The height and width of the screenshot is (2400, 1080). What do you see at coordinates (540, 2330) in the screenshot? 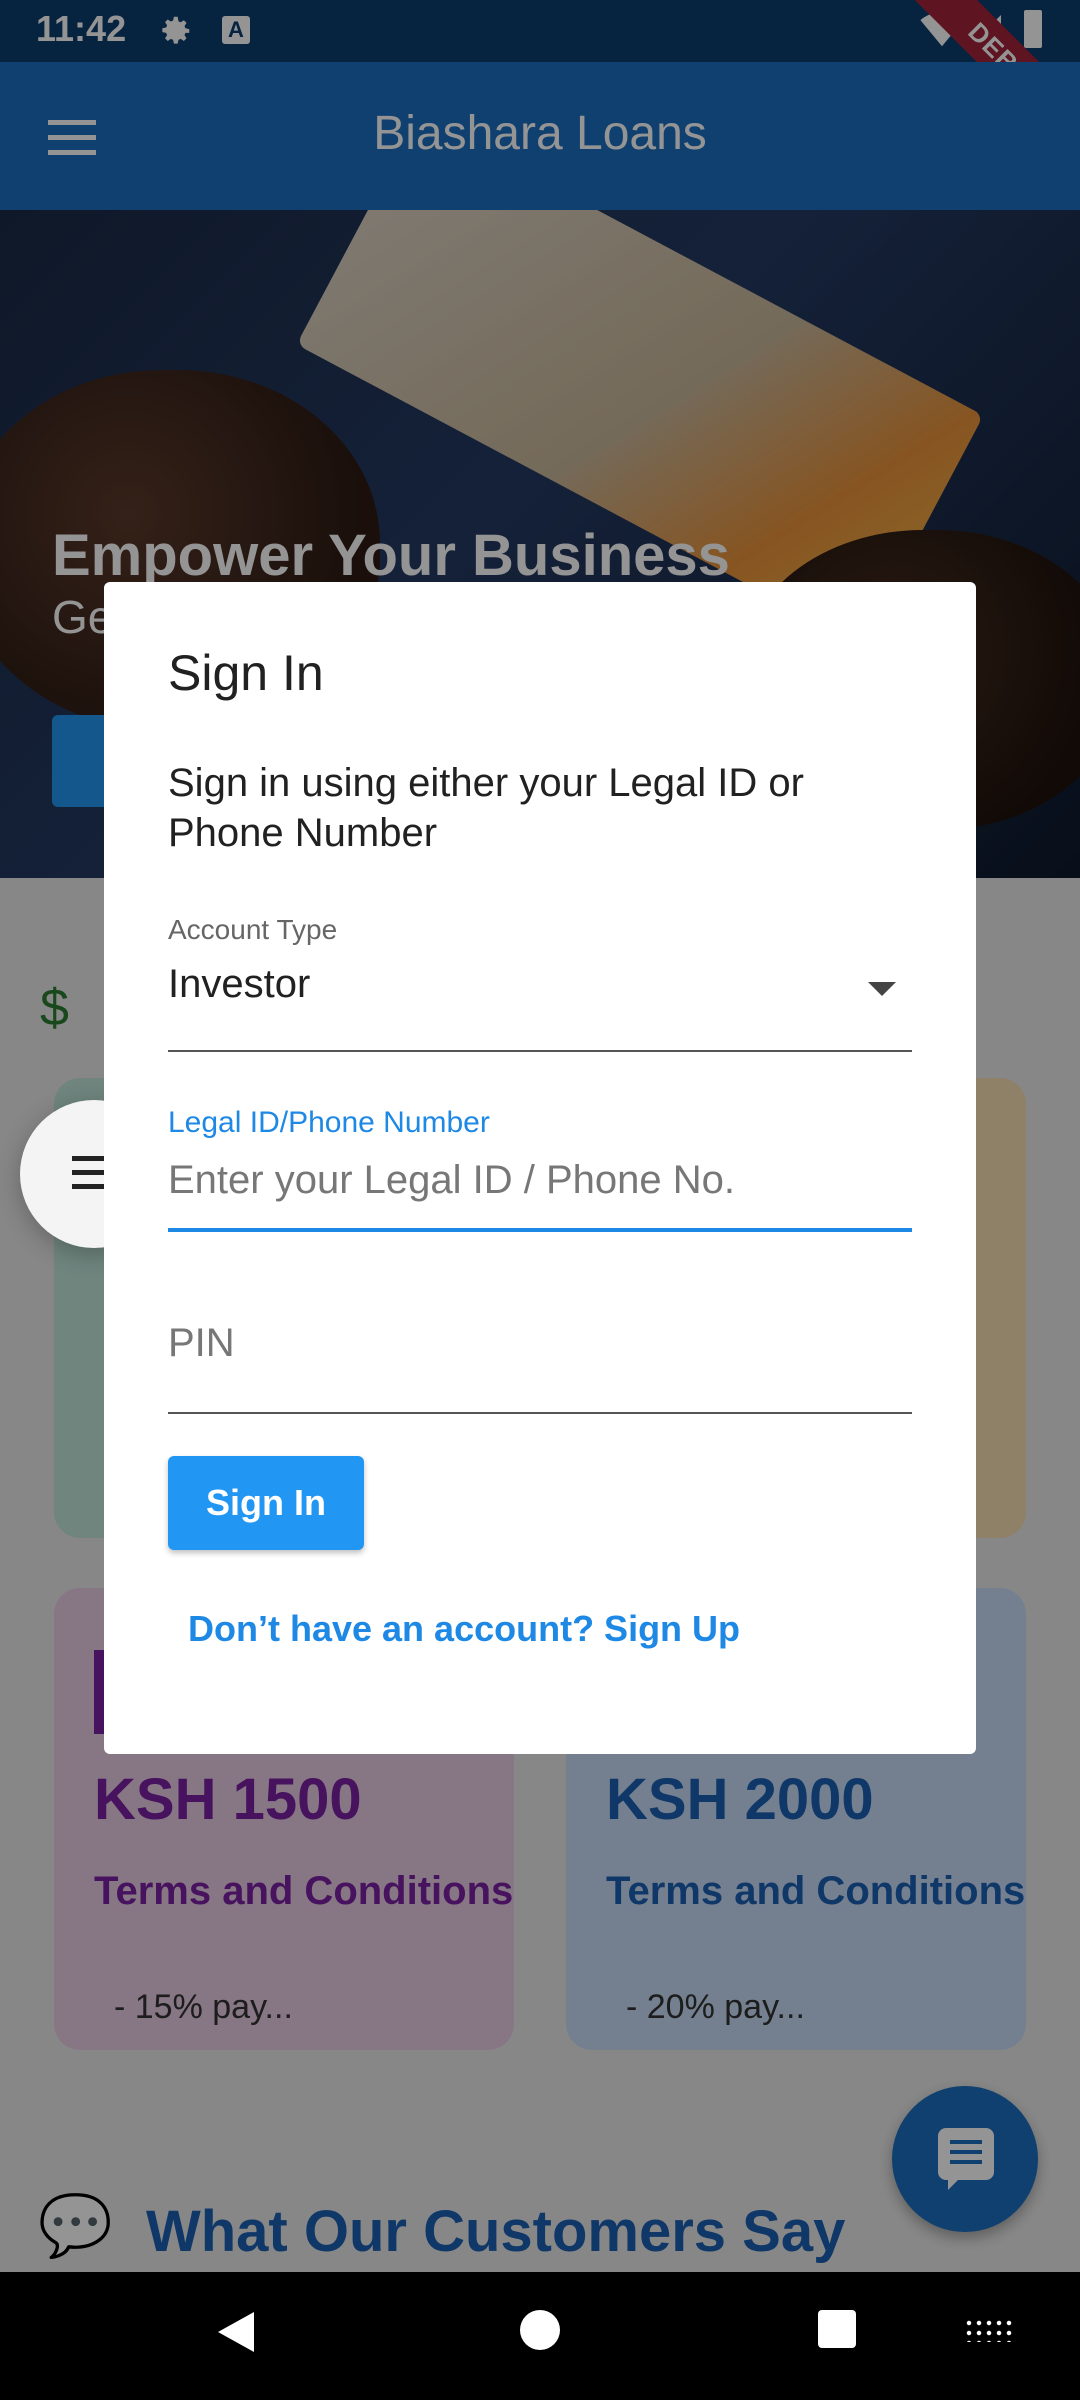
I see `home-icon` at bounding box center [540, 2330].